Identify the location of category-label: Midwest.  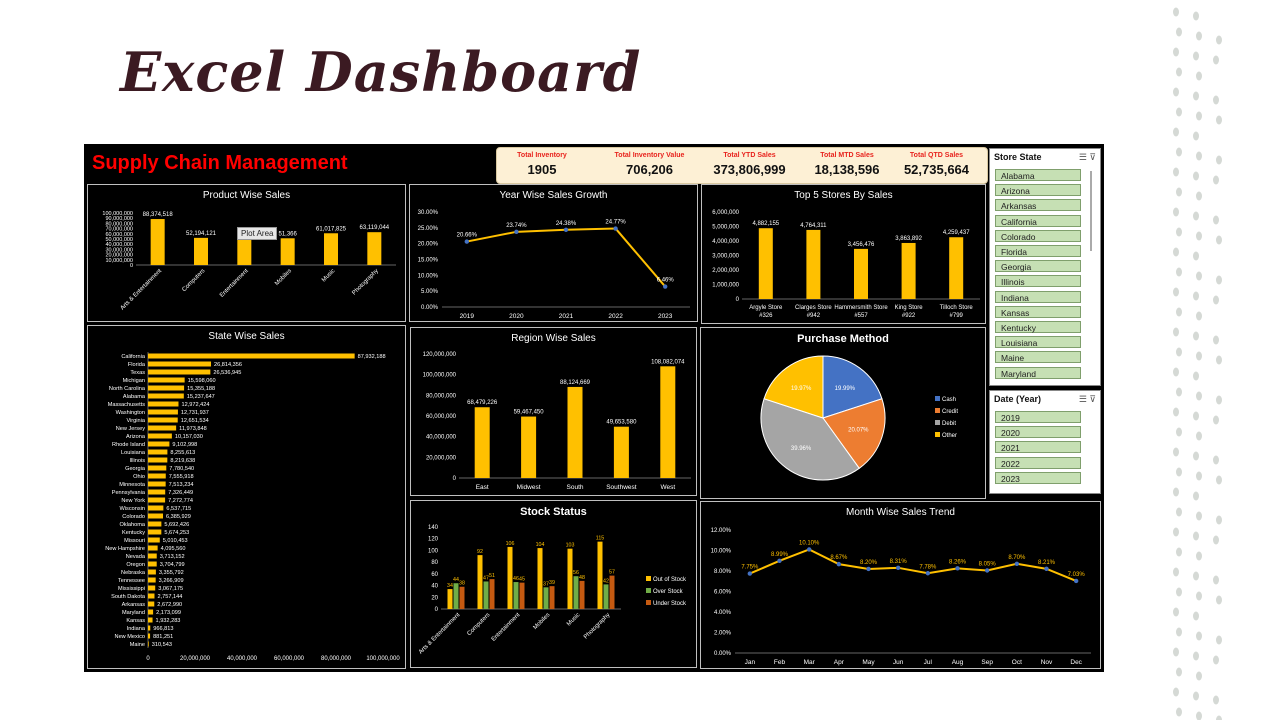
(529, 487).